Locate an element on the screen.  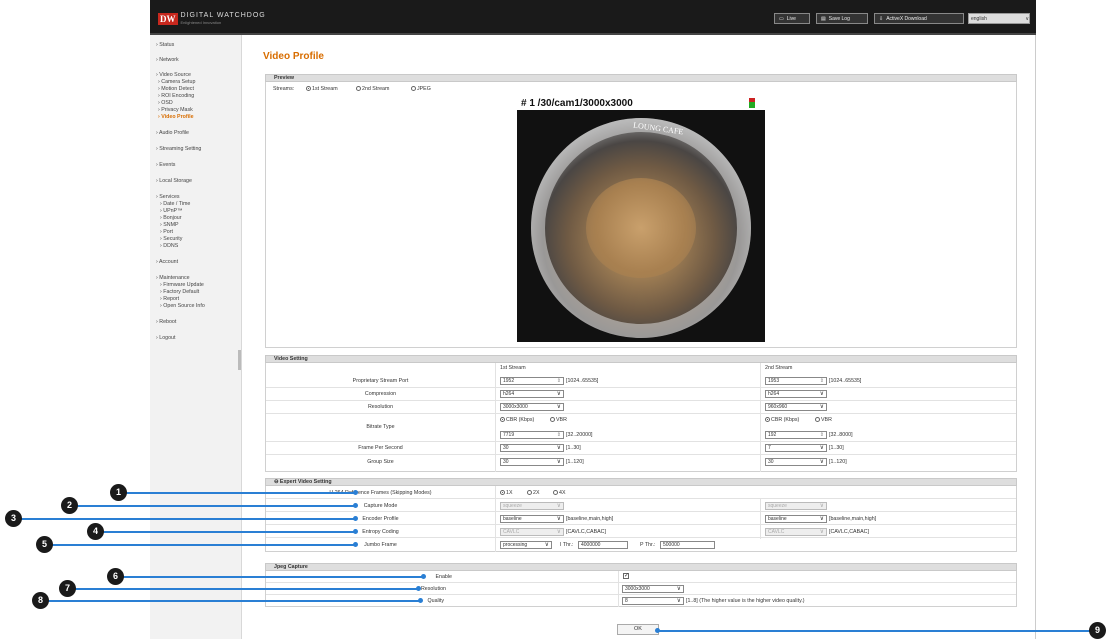
fps-1-select: 30 is located at coordinates (532, 448).